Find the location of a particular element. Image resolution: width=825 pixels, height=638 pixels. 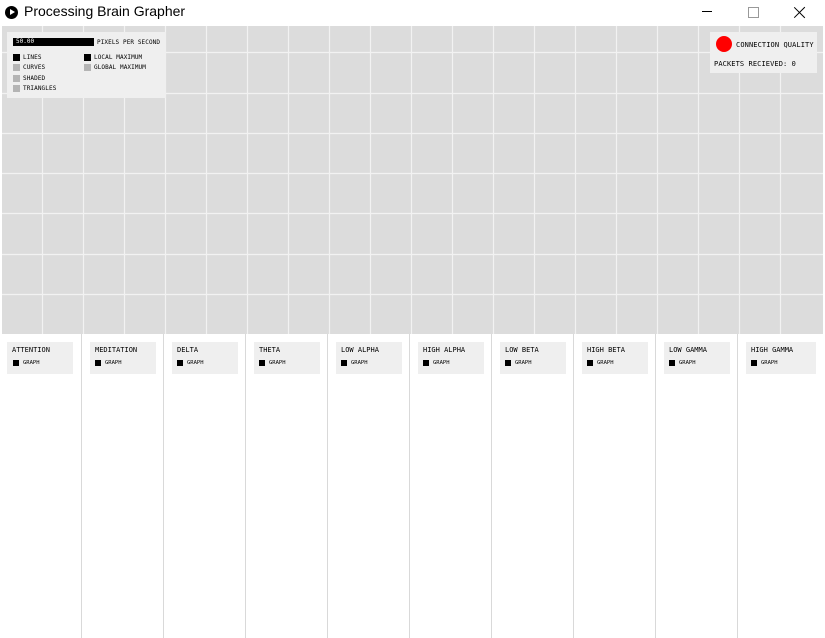

shaded-label: SHADED is located at coordinates (34, 78).